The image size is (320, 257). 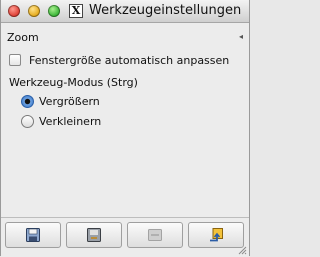 I want to click on collapse-arrow-icon: ◂, so click(x=241, y=36).